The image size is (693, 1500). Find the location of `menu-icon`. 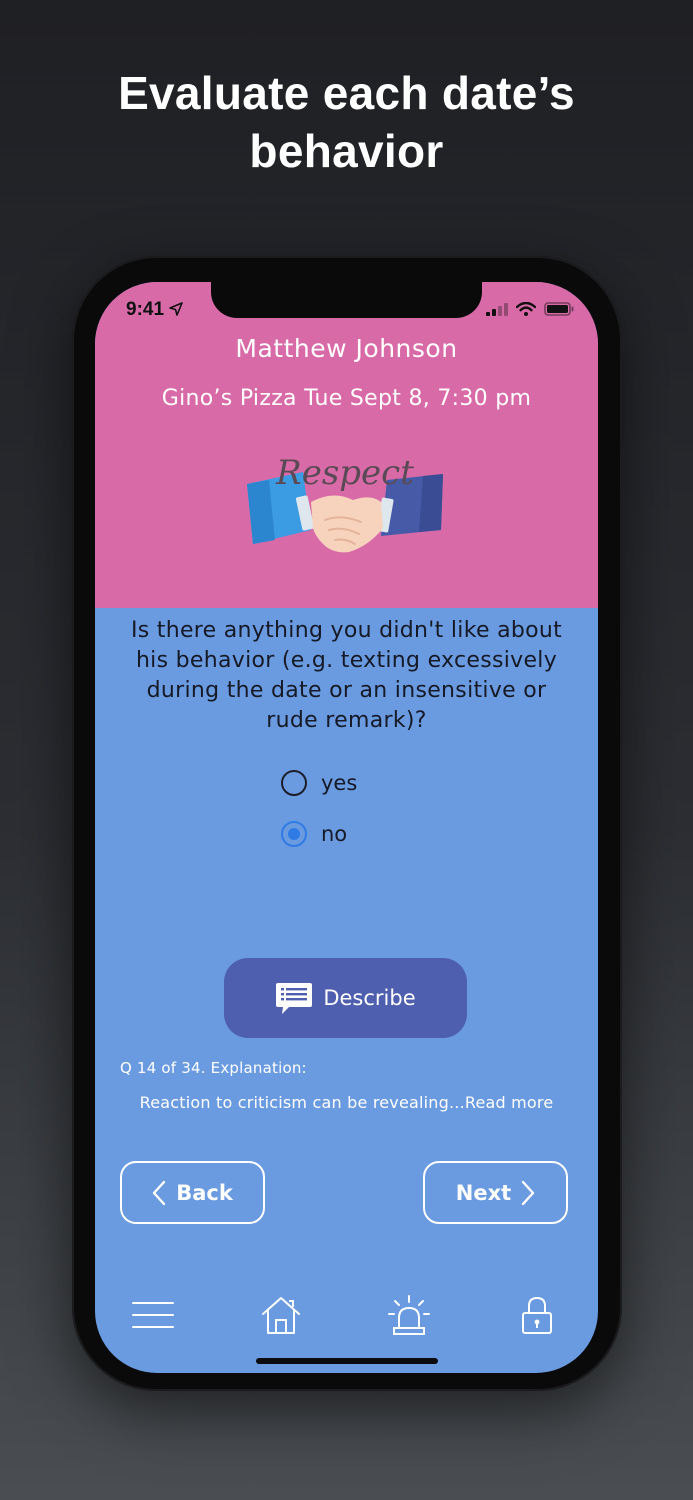

menu-icon is located at coordinates (153, 1315).